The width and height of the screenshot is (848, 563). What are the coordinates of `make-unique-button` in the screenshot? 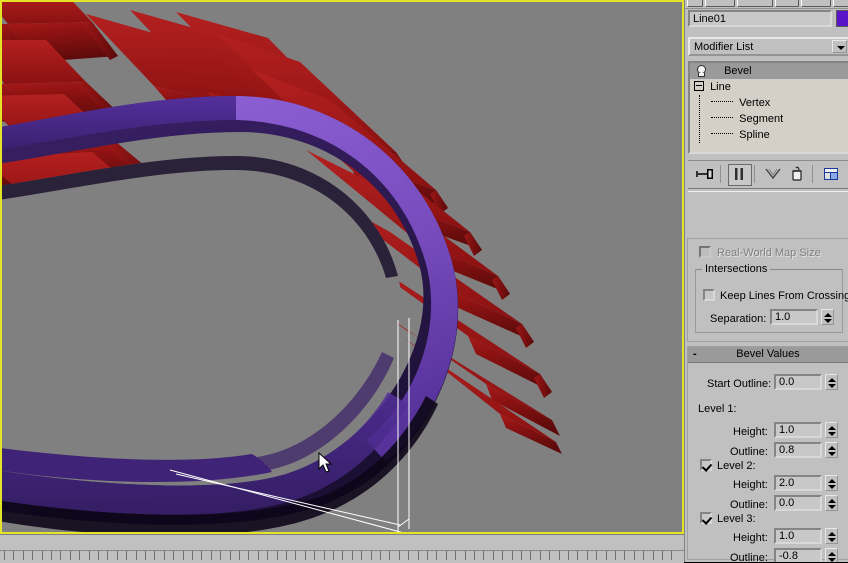 It's located at (773, 174).